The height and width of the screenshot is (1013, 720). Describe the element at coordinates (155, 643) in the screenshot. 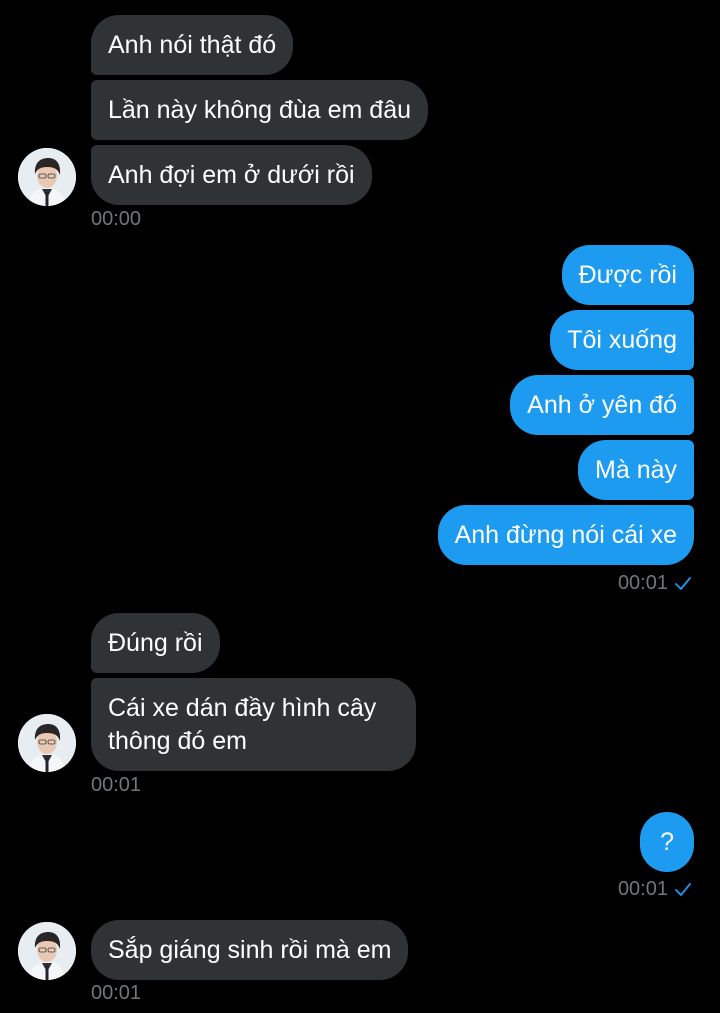

I see `message-bubble-incoming: Đúng rồi` at that location.